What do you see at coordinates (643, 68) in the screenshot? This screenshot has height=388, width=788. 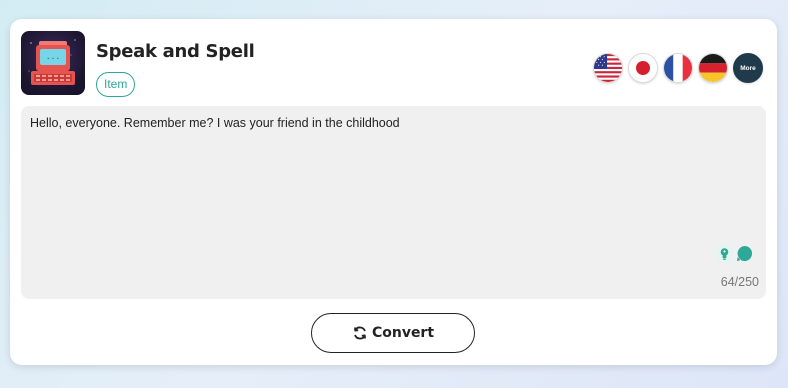 I see `jp-flag-icon` at bounding box center [643, 68].